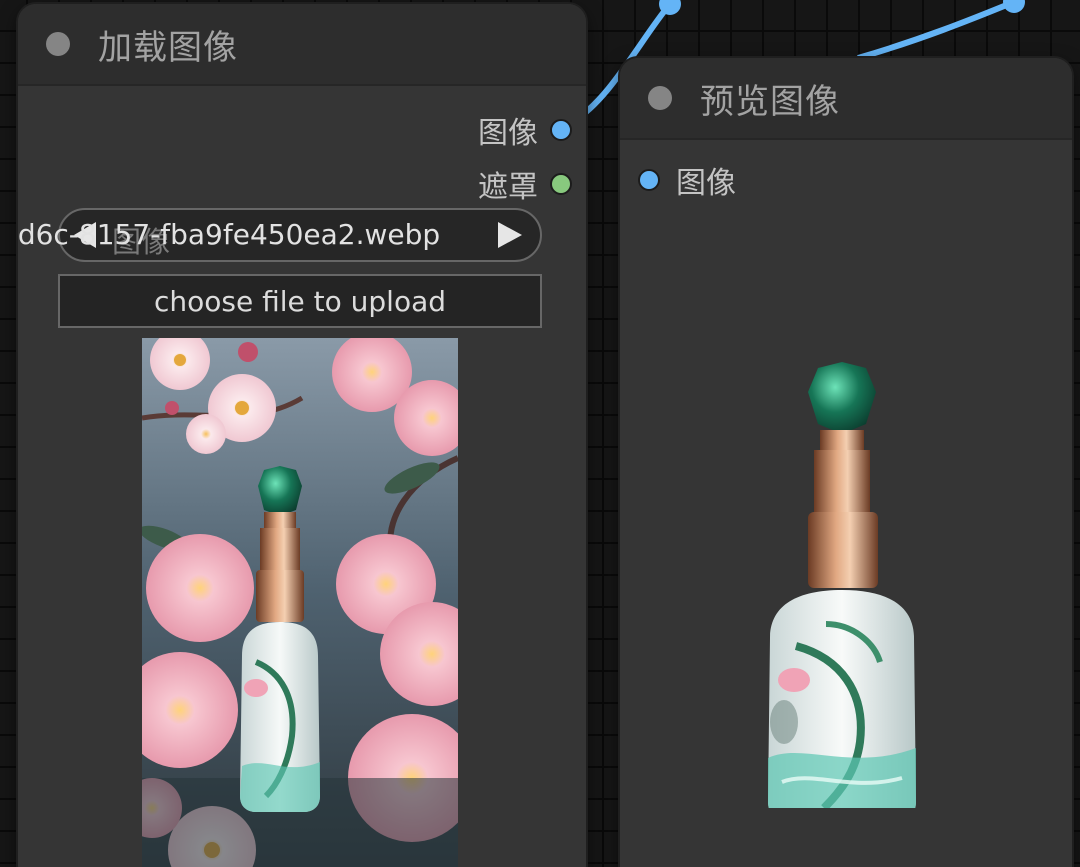  What do you see at coordinates (770, 101) in the screenshot?
I see `node-title: 预览图像` at bounding box center [770, 101].